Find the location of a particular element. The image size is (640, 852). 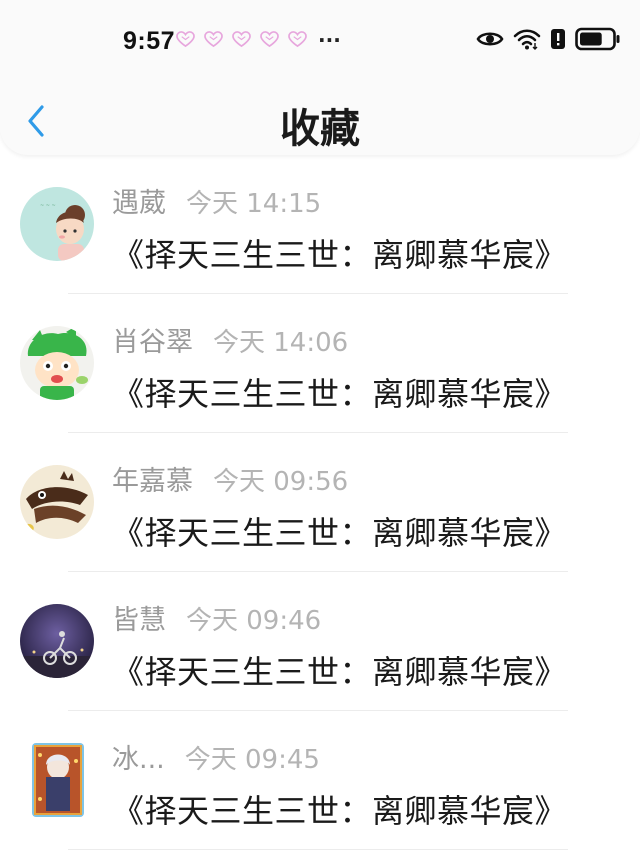

avatar: ~ ~ ~ is located at coordinates (57, 224).